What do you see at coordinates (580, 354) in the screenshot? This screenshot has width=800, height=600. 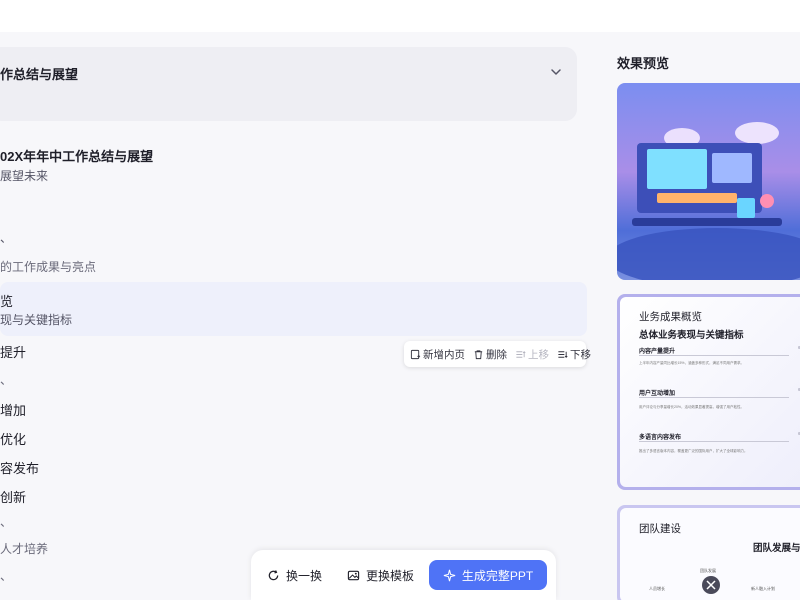 I see `move-down-label: 下移` at bounding box center [580, 354].